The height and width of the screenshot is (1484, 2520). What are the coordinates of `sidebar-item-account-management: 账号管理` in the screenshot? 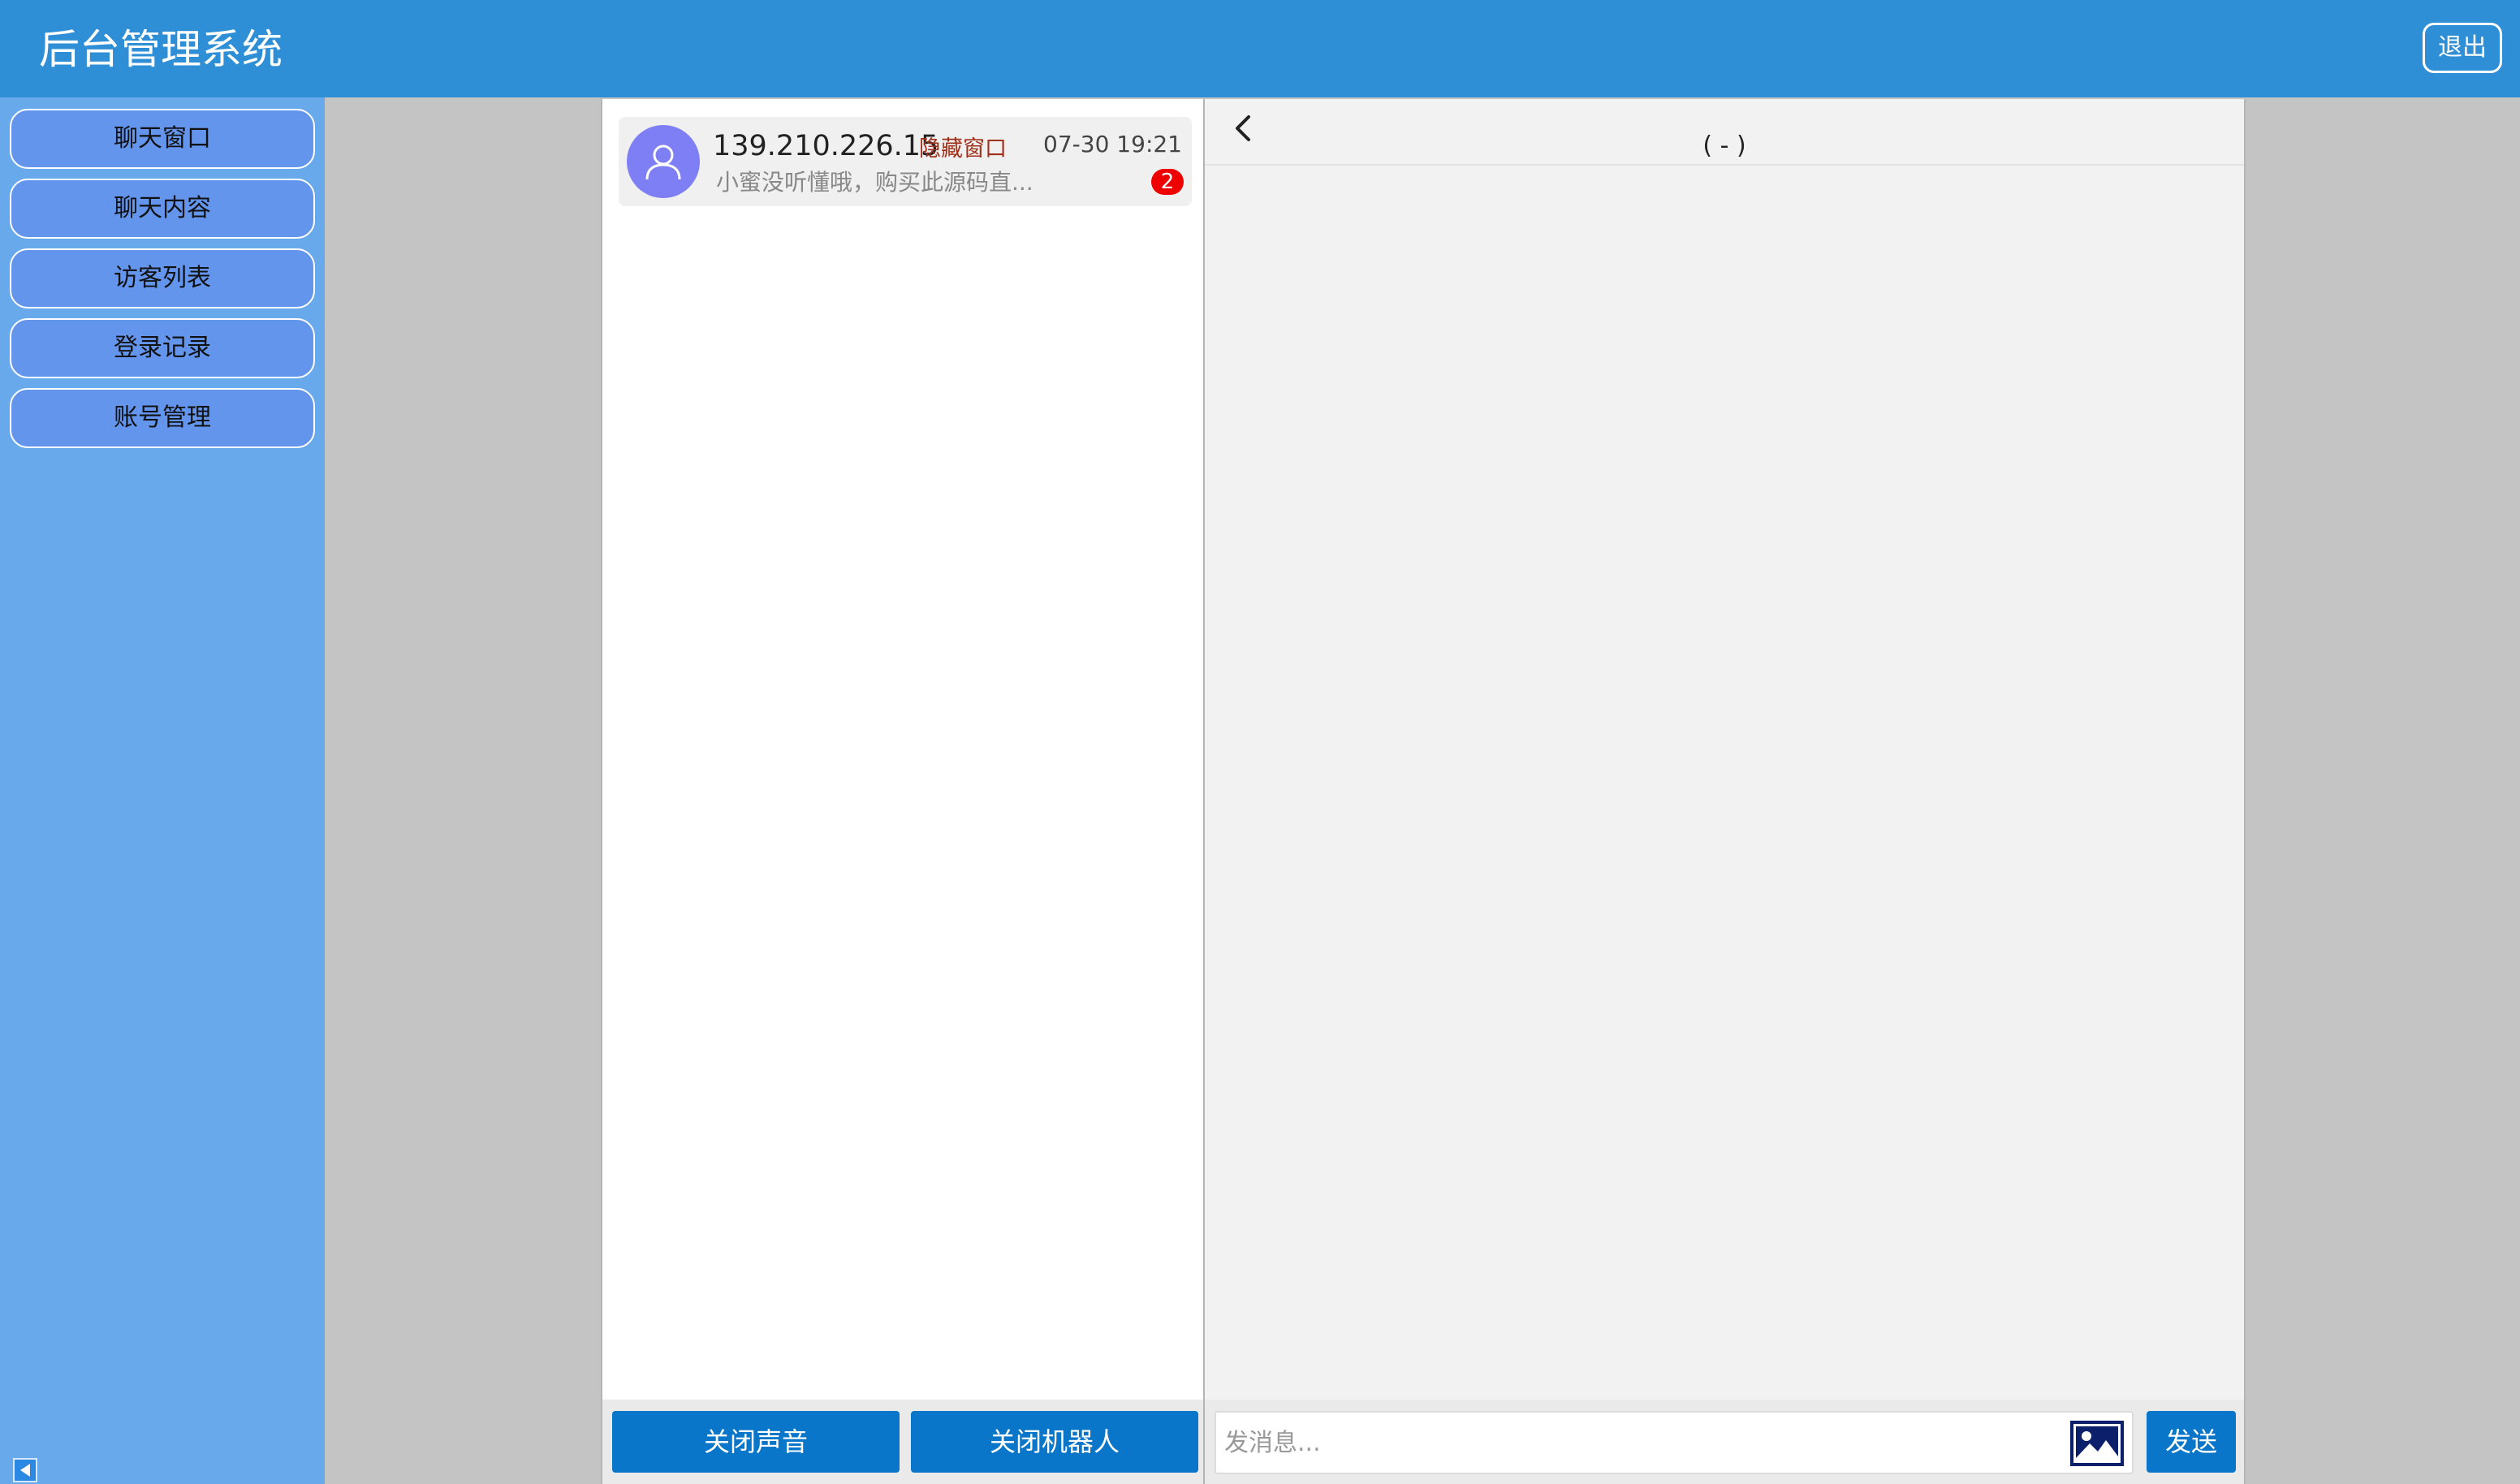 It's located at (163, 418).